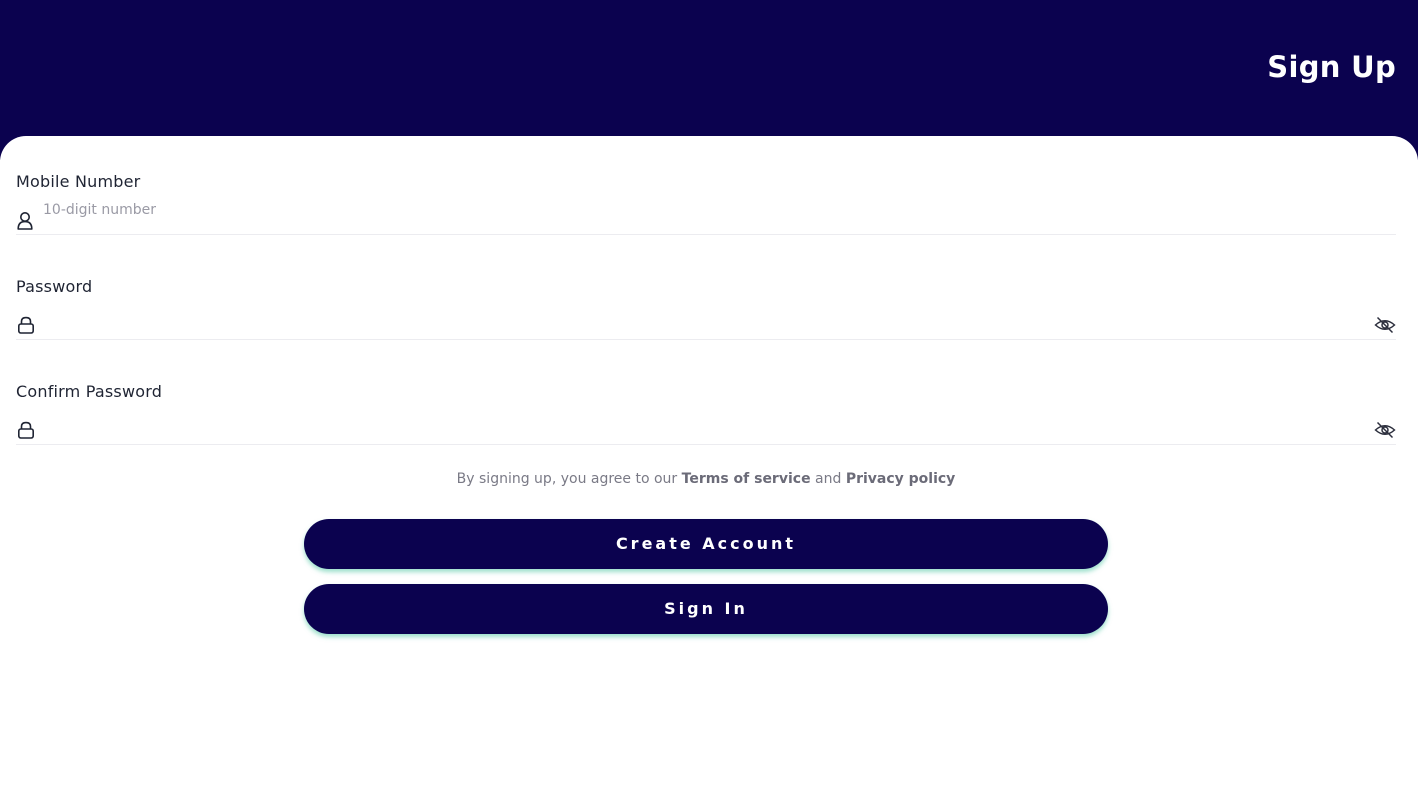  I want to click on privacy-policy-link: Privacy policy, so click(901, 479).